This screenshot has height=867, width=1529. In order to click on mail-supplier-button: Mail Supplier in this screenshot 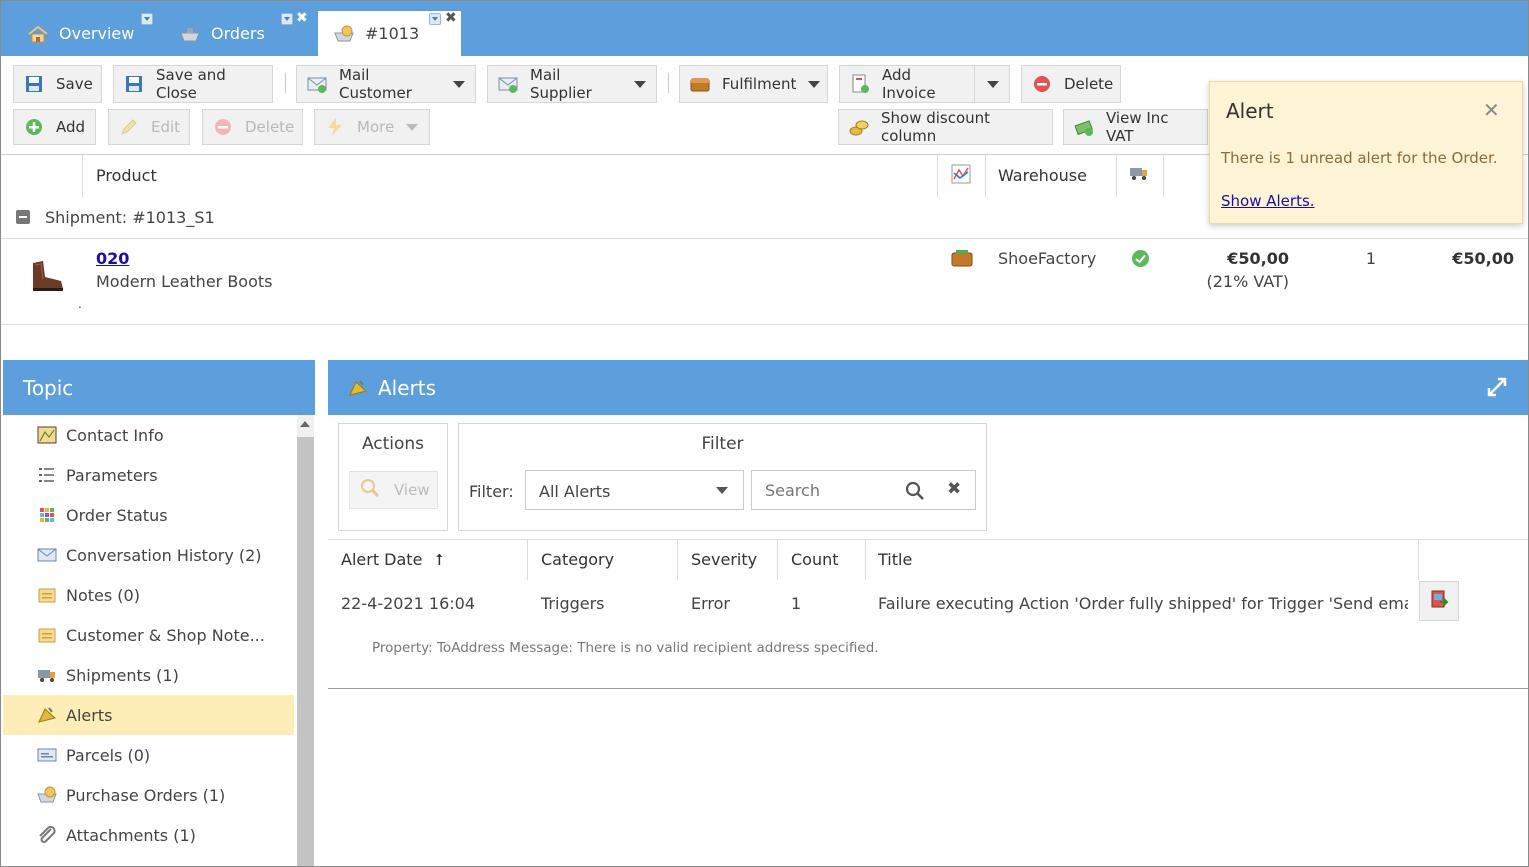, I will do `click(572, 84)`.